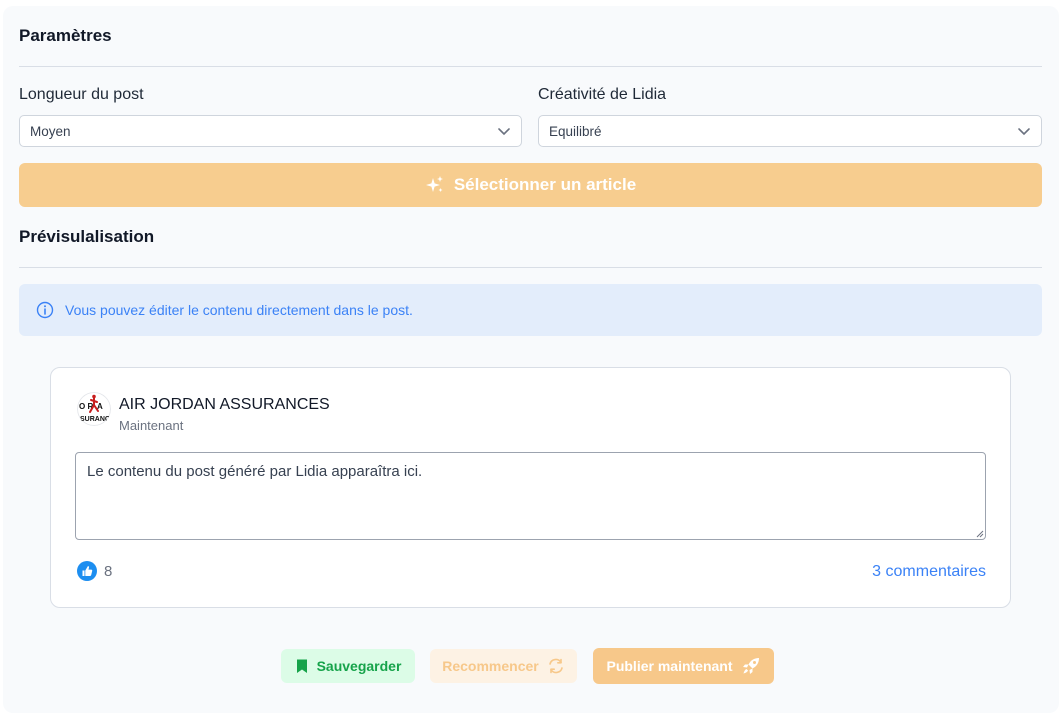  What do you see at coordinates (434, 184) in the screenshot?
I see `sparkles-icon` at bounding box center [434, 184].